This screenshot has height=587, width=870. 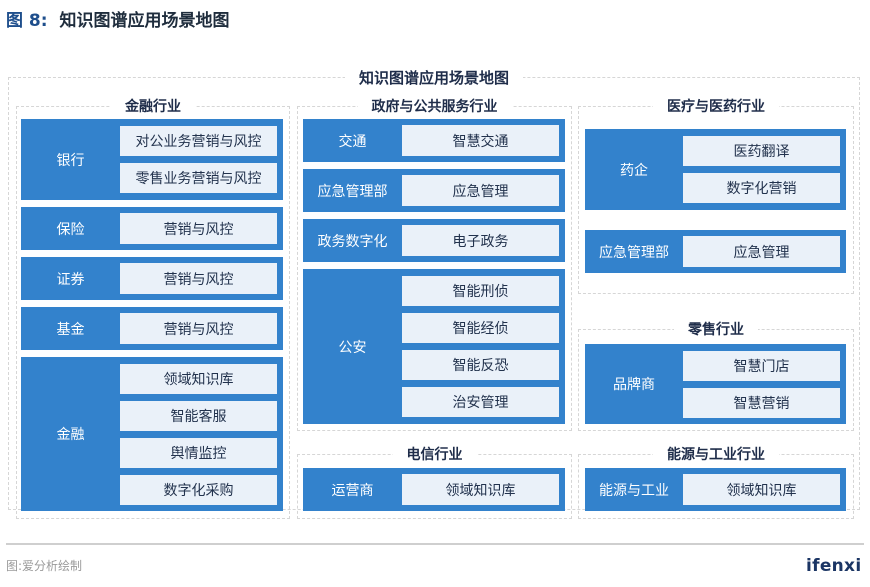 I want to click on group-energy-industry: 能源与工业 领域知识库, so click(x=715, y=489).